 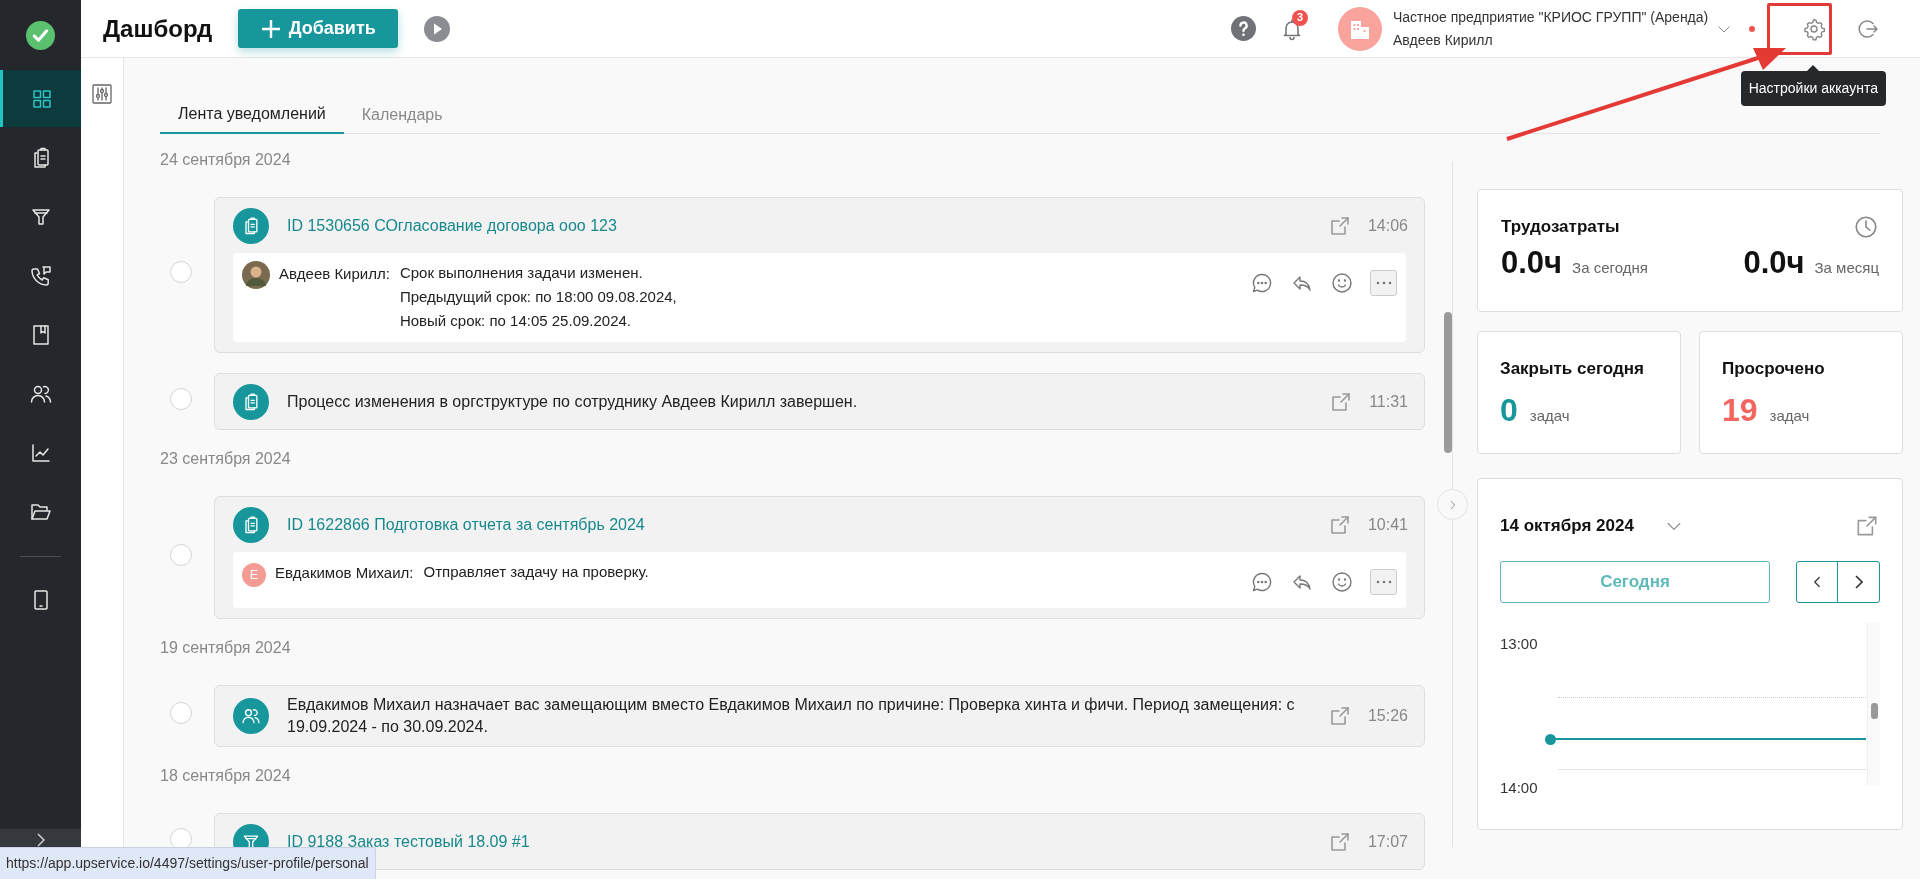 I want to click on time-label: 11:31, so click(x=1388, y=401).